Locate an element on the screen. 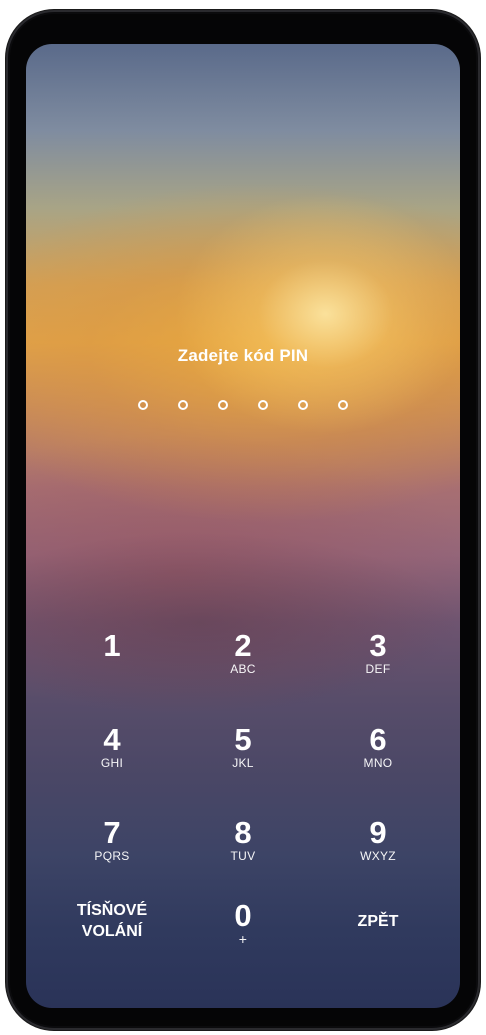  key-letters: TUV is located at coordinates (243, 856).